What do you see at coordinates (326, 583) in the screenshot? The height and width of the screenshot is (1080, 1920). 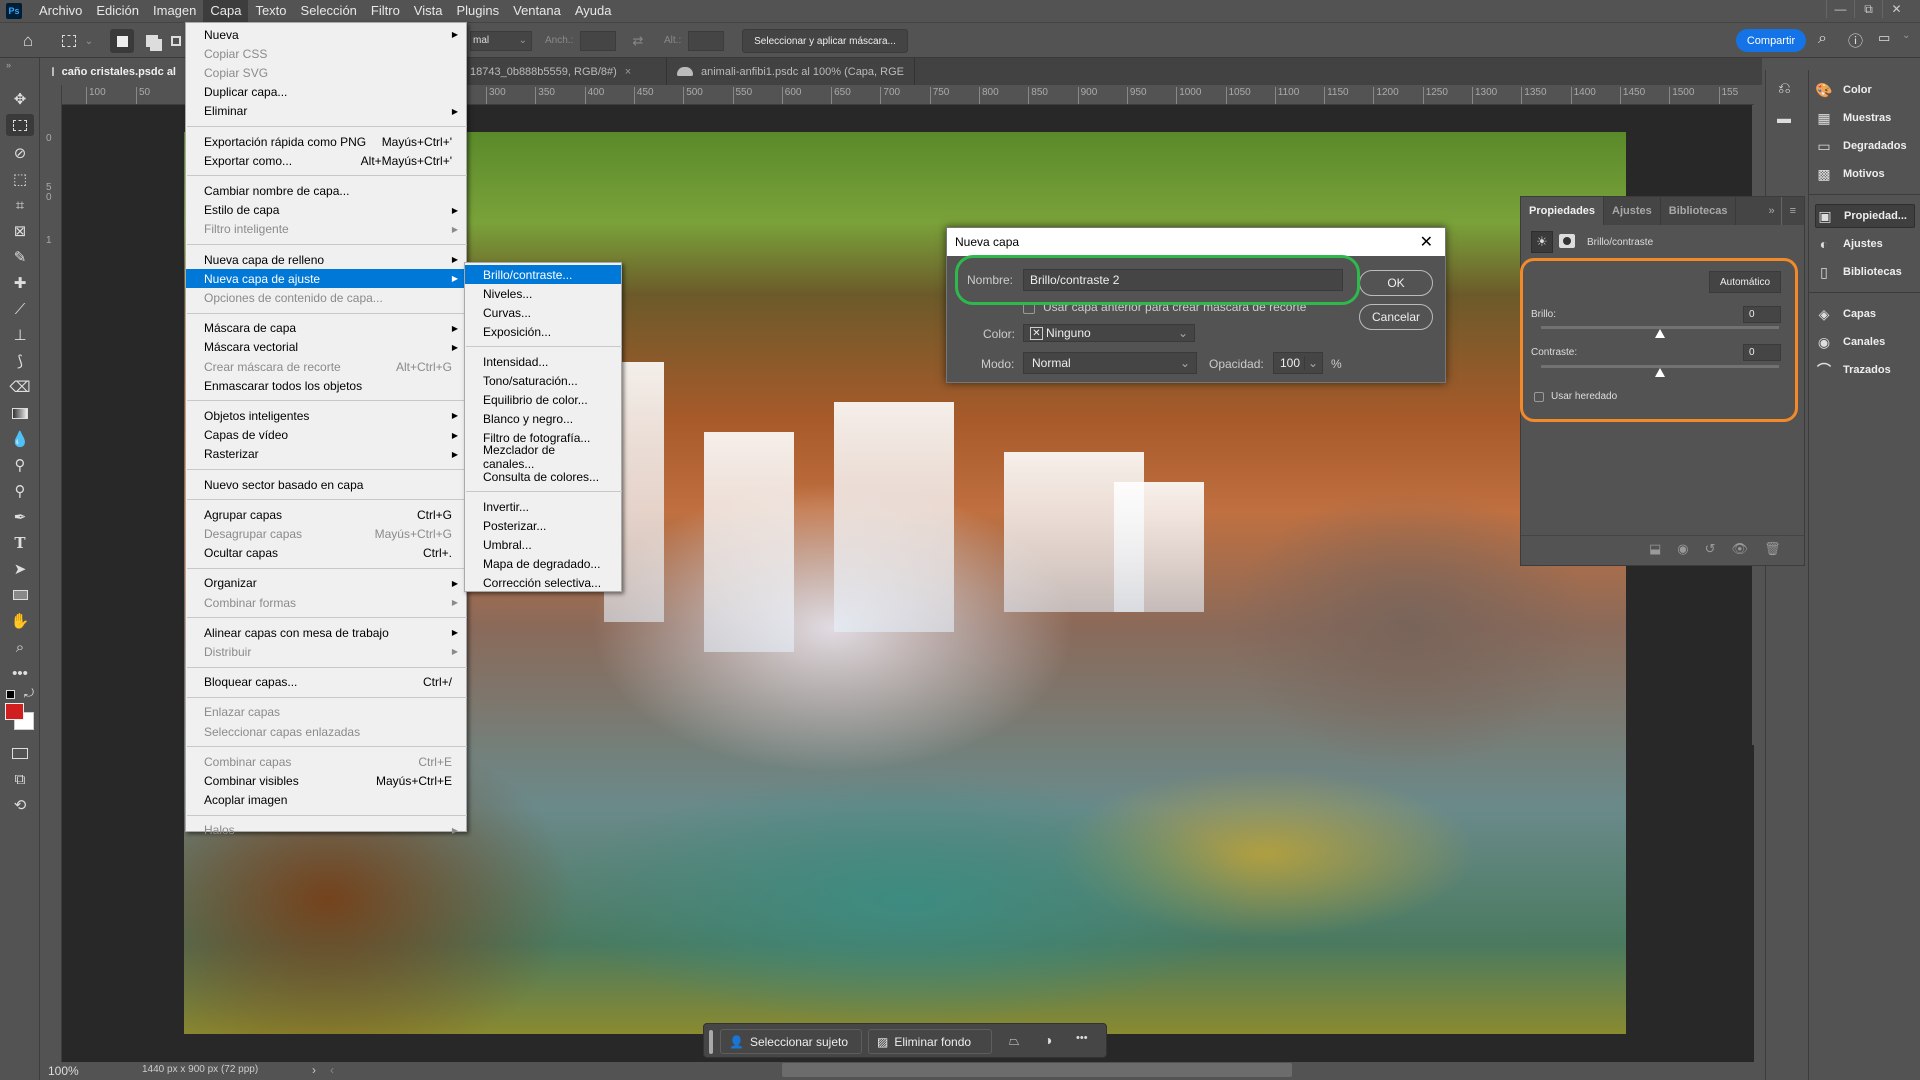 I see `menu-item: Organizar ▶` at bounding box center [326, 583].